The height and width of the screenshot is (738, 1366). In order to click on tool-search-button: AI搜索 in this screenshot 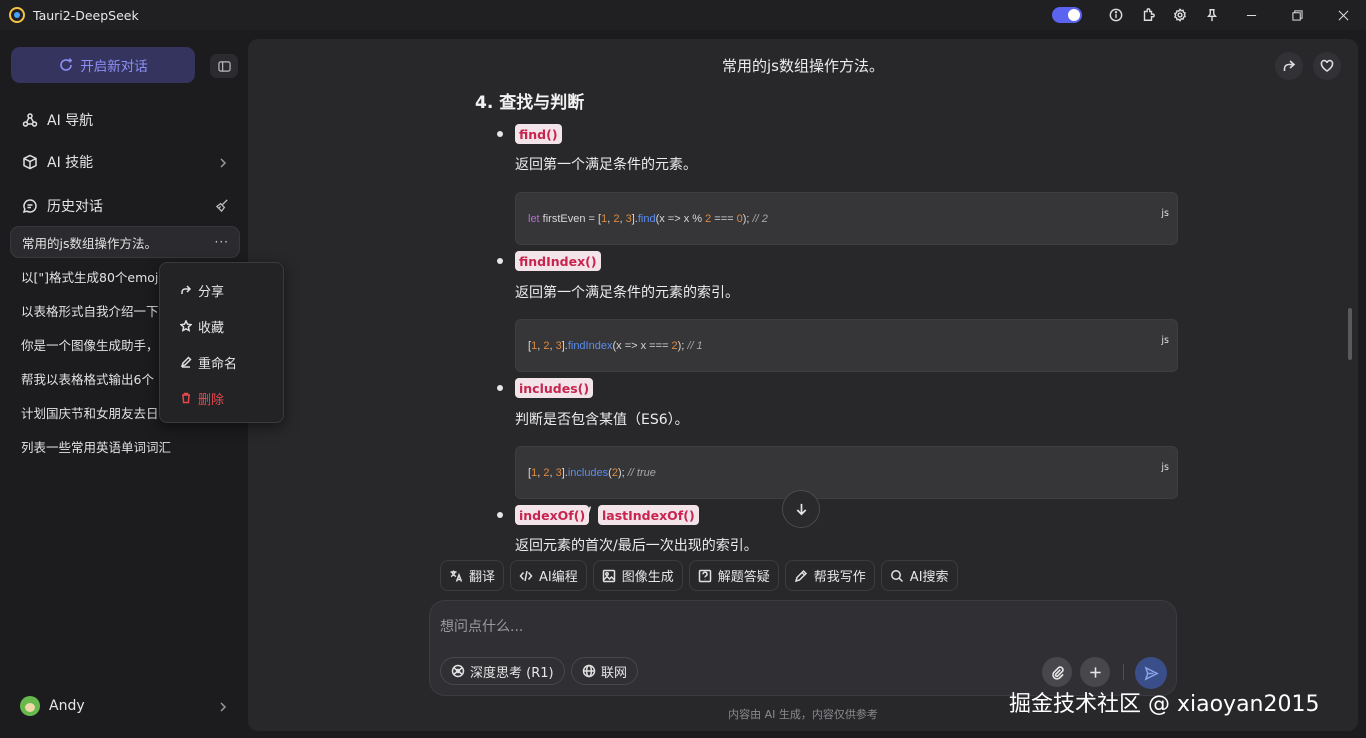, I will do `click(919, 575)`.